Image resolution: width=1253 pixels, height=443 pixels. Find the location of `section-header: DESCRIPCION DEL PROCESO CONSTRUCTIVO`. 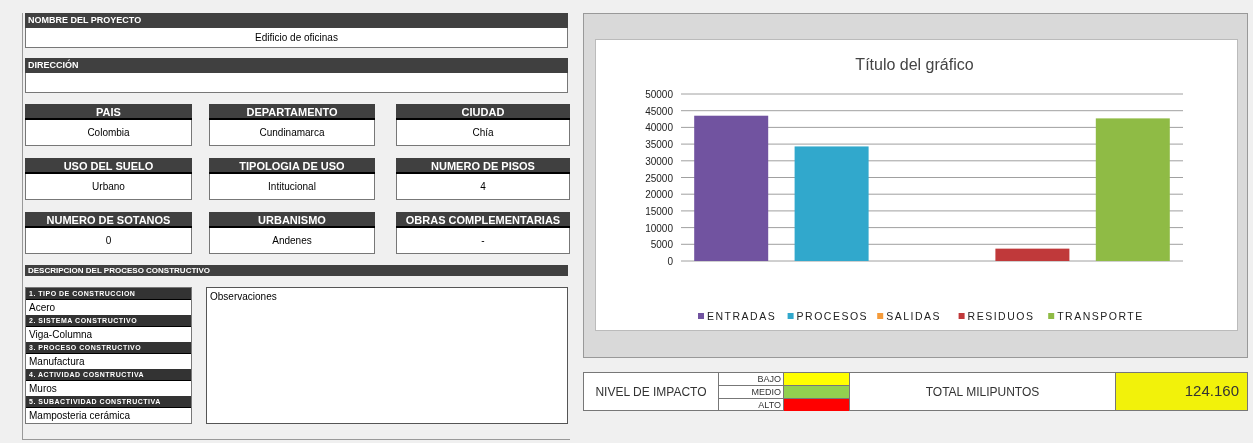

section-header: DESCRIPCION DEL PROCESO CONSTRUCTIVO is located at coordinates (296, 270).